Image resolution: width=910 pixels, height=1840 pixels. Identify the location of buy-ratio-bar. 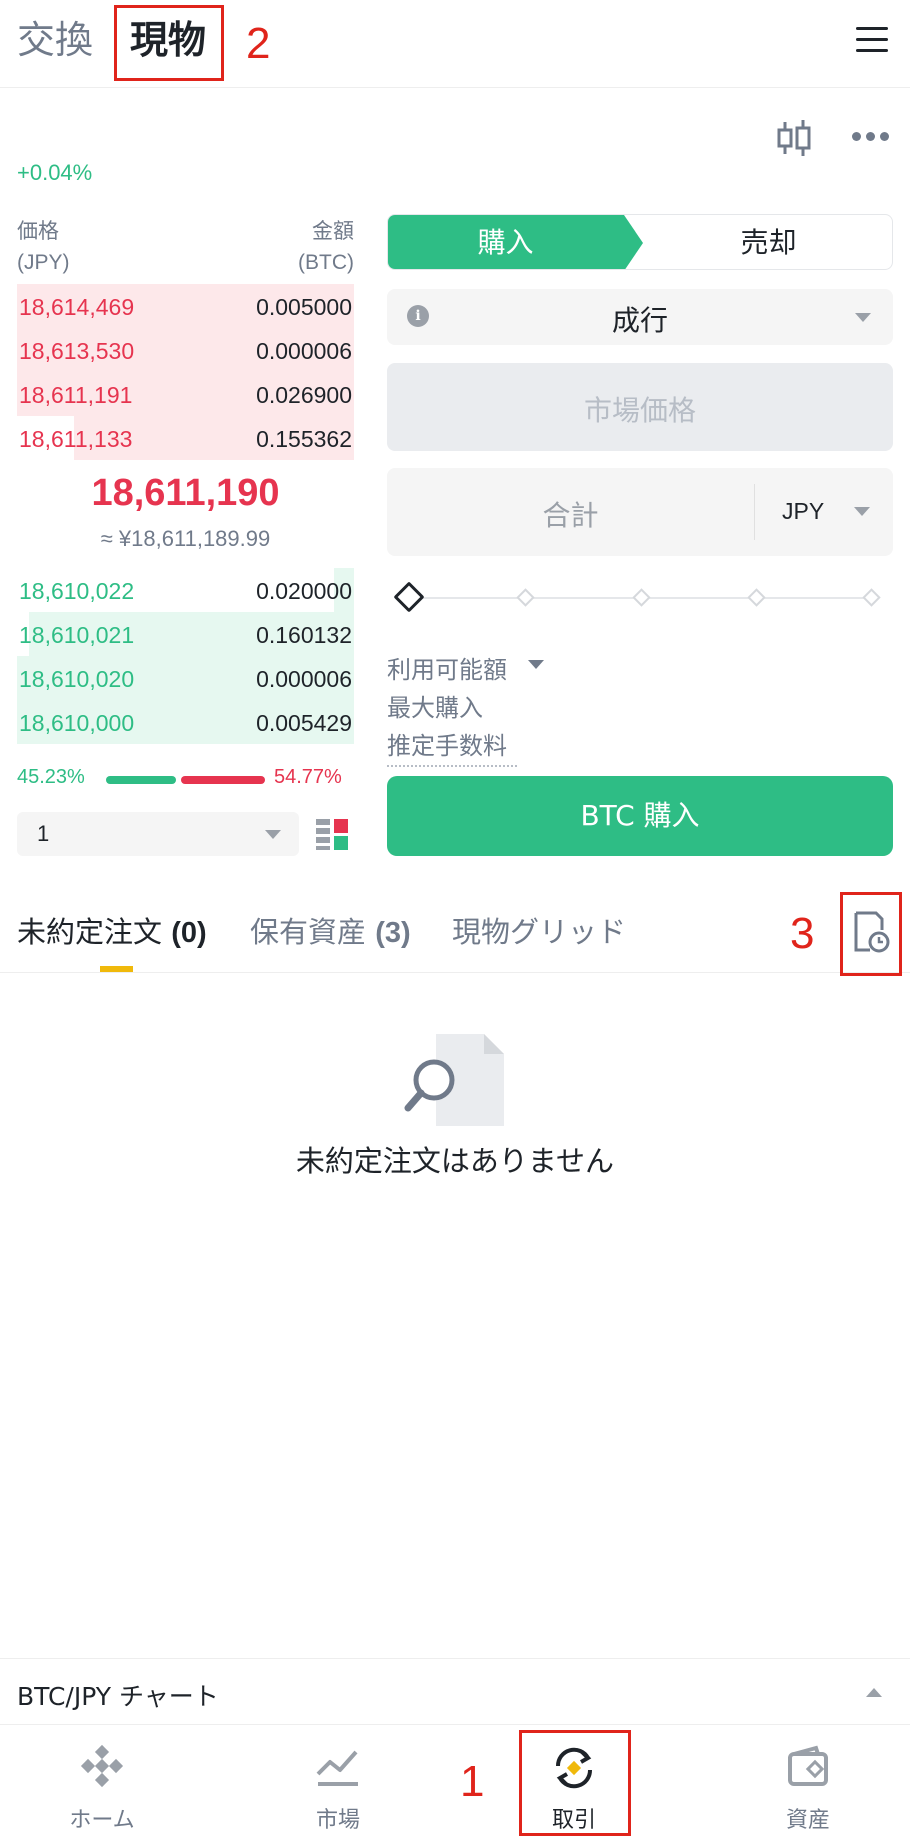
(141, 780).